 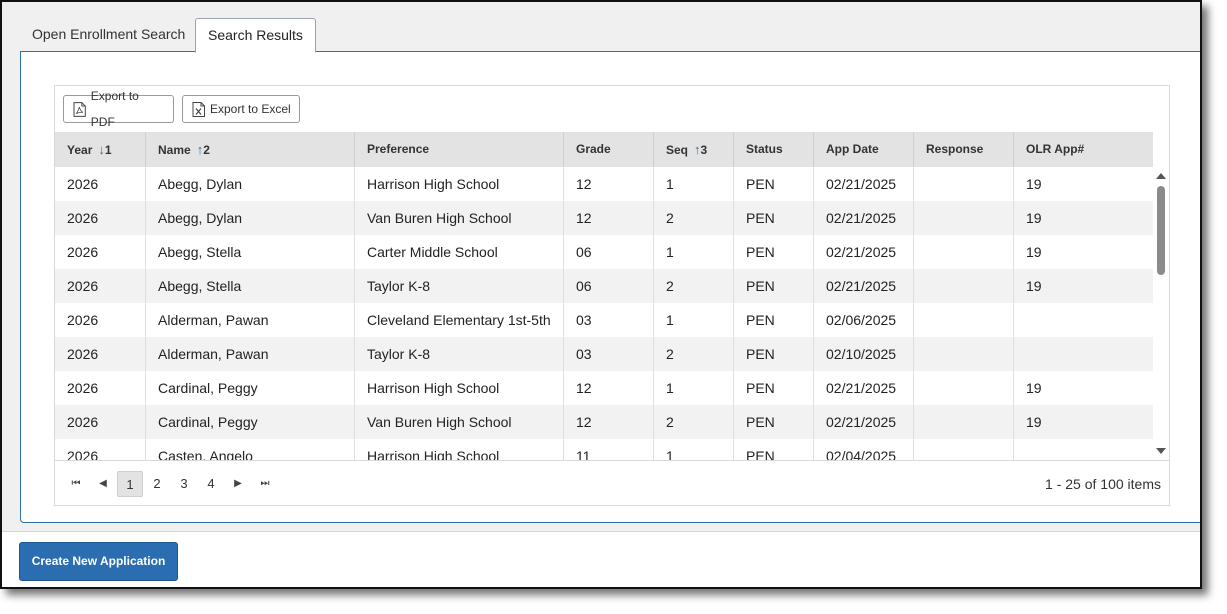 What do you see at coordinates (398, 149) in the screenshot?
I see `column-label: Preference` at bounding box center [398, 149].